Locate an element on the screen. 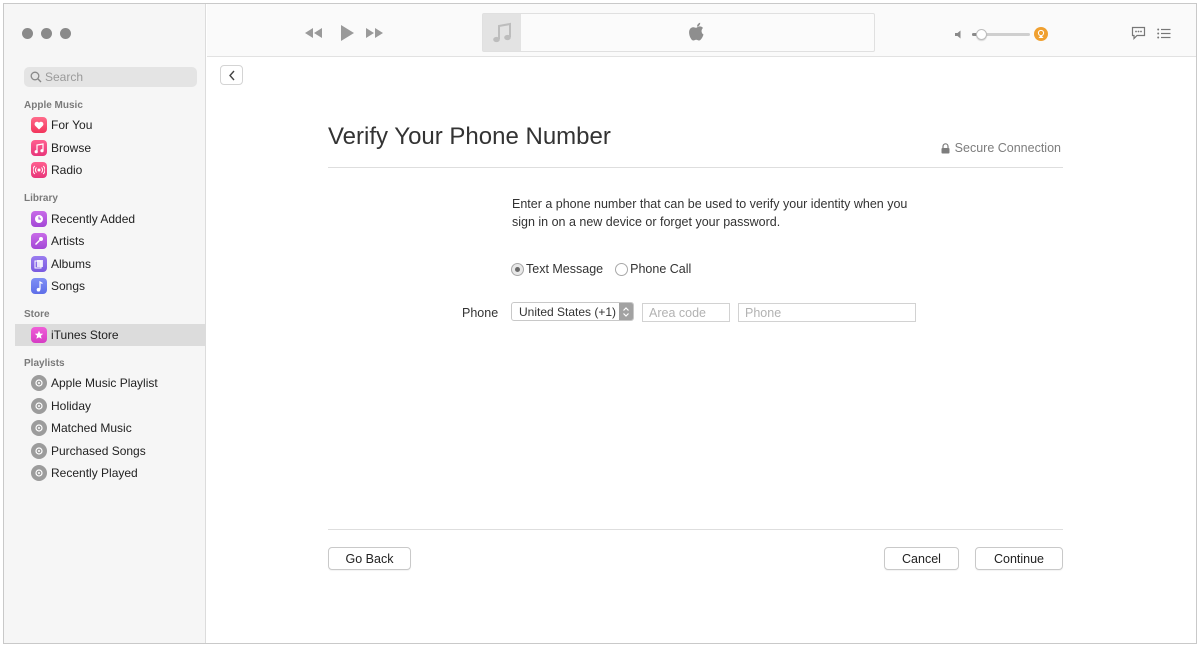  chevron-left-icon is located at coordinates (231, 75).